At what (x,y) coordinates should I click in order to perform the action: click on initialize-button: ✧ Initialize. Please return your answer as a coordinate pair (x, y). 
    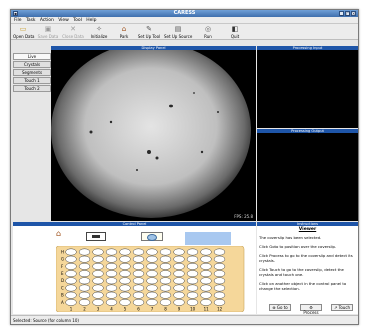
    Looking at the image, I should click on (99, 32).